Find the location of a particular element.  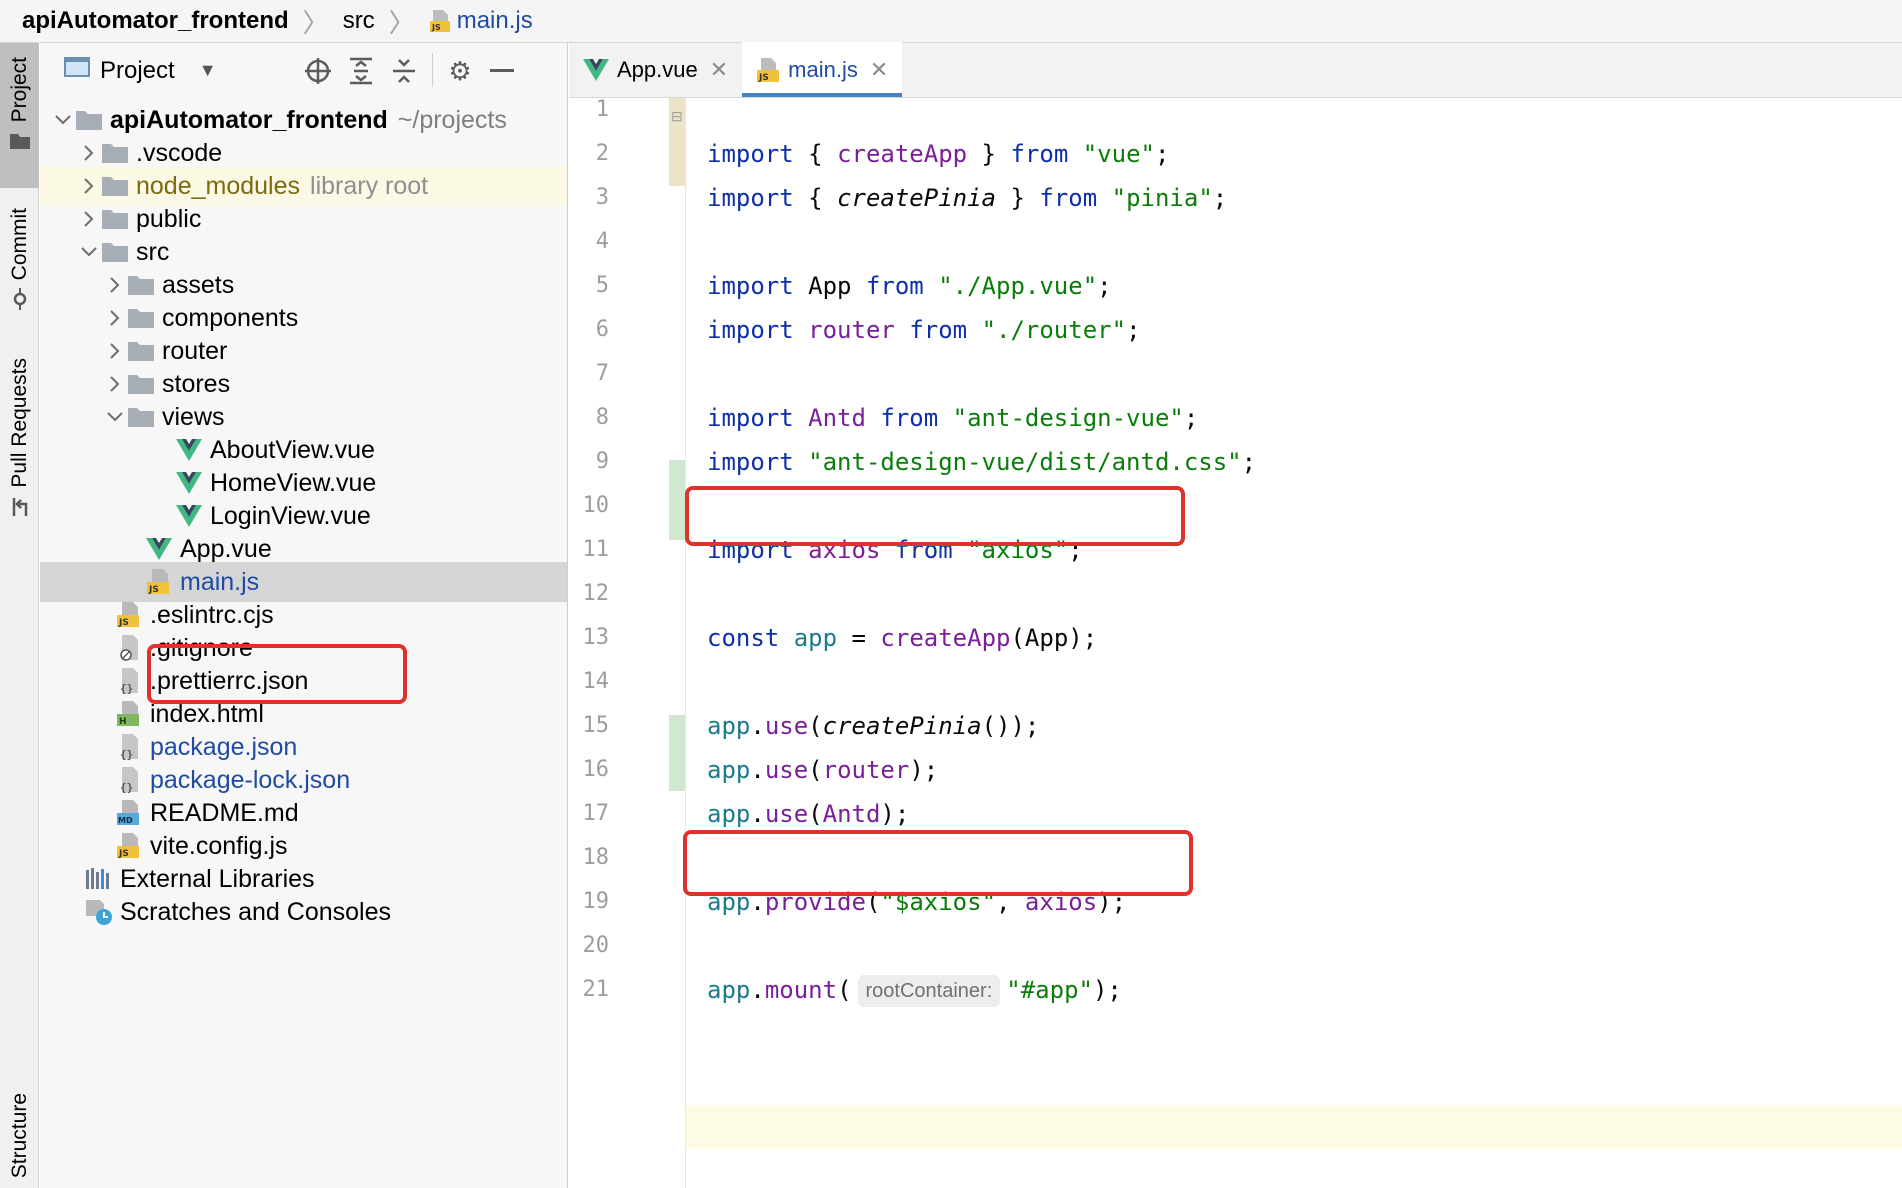

project-view-icon is located at coordinates (77, 70).